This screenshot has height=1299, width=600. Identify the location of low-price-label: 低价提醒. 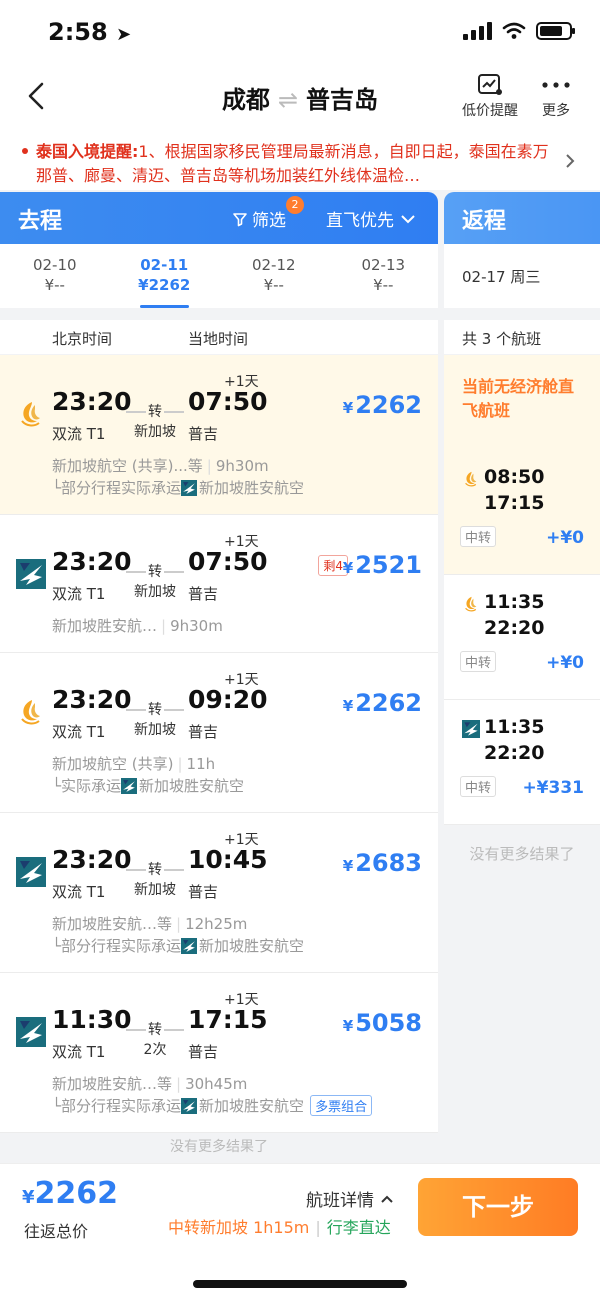
(490, 111).